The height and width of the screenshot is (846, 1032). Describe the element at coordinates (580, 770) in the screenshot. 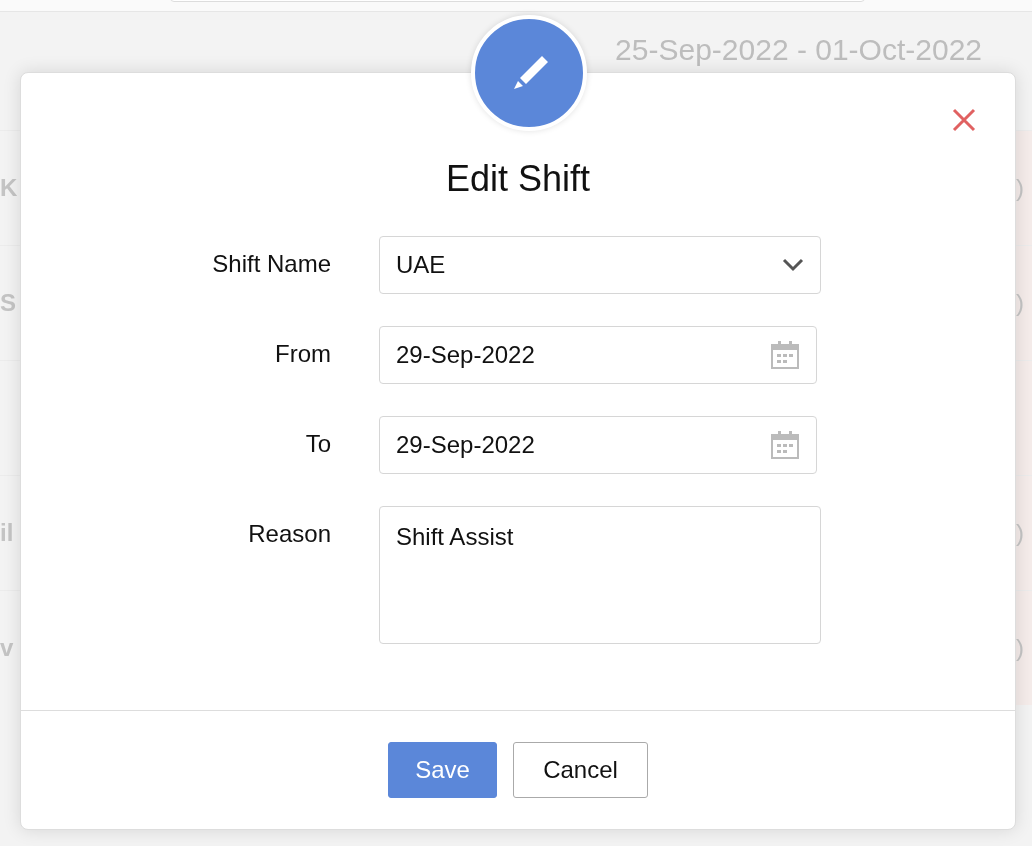

I see `cancel-button: Cancel` at that location.